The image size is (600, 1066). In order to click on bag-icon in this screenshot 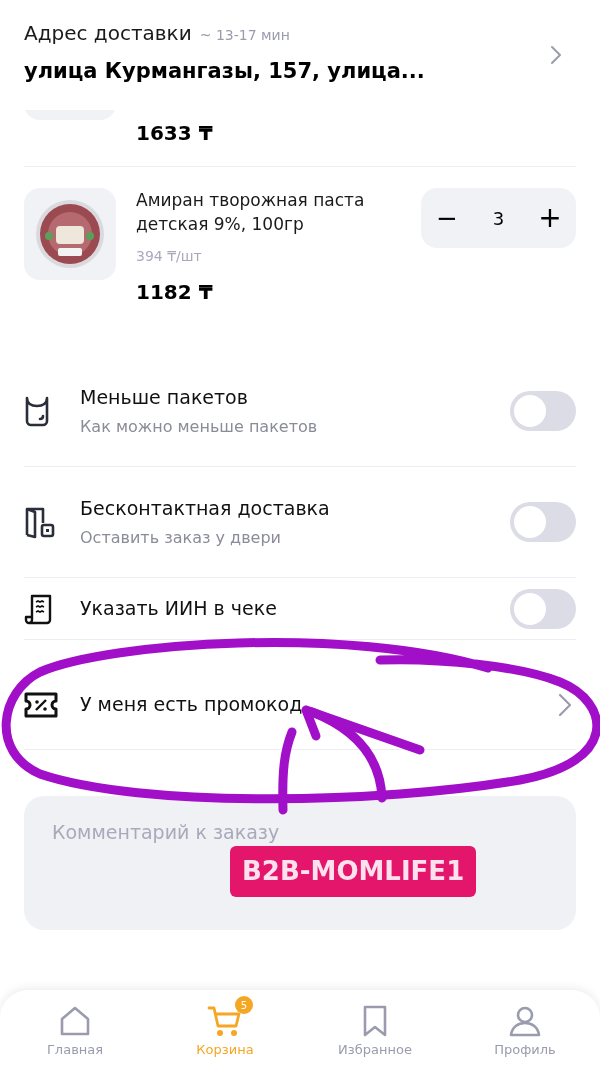, I will do `click(37, 411)`.